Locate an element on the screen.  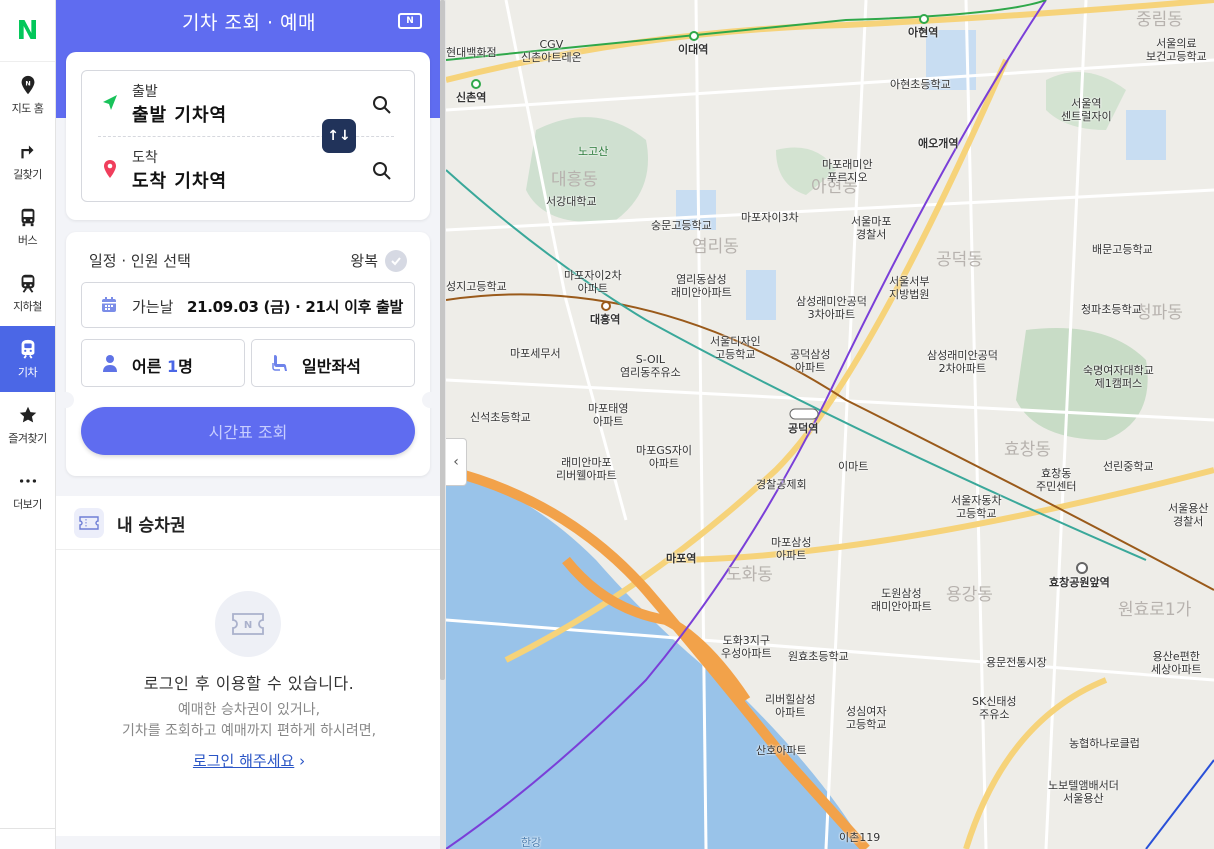
route-box: 출발 출발 기차역 도착 도착 기차역 ↑↓ is located at coordinates (248, 136).